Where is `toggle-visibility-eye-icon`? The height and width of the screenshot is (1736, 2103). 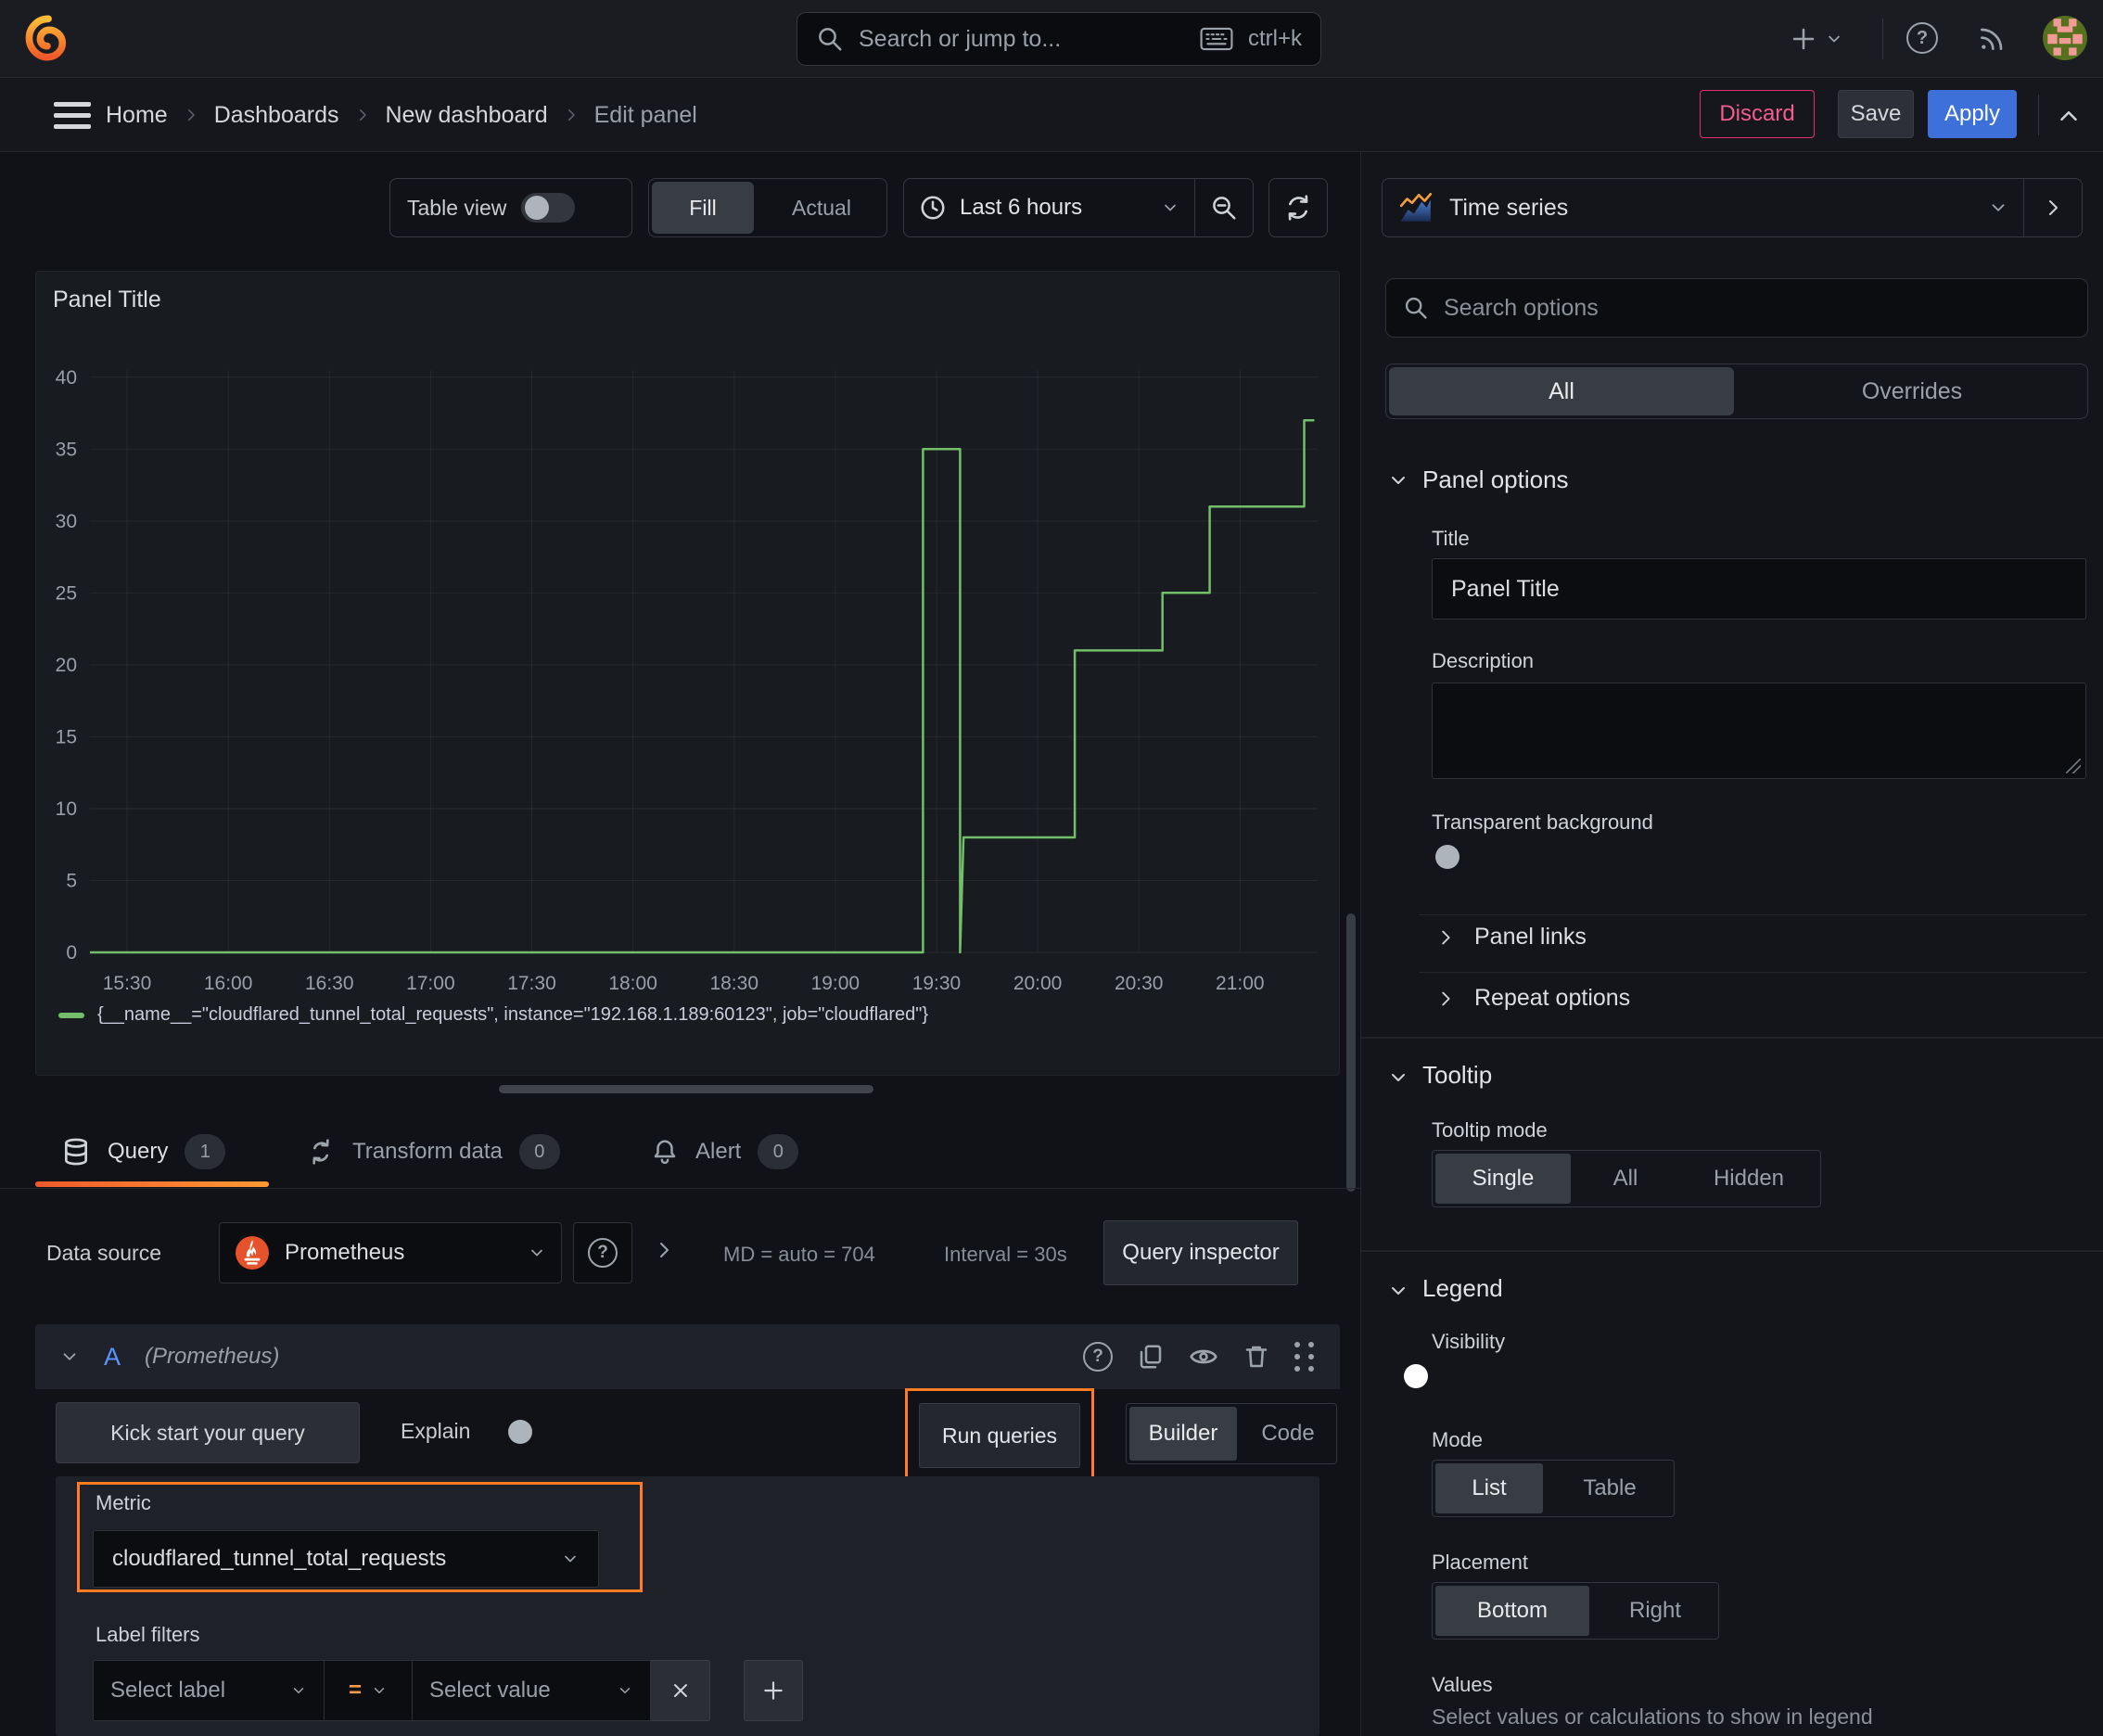 toggle-visibility-eye-icon is located at coordinates (1203, 1357).